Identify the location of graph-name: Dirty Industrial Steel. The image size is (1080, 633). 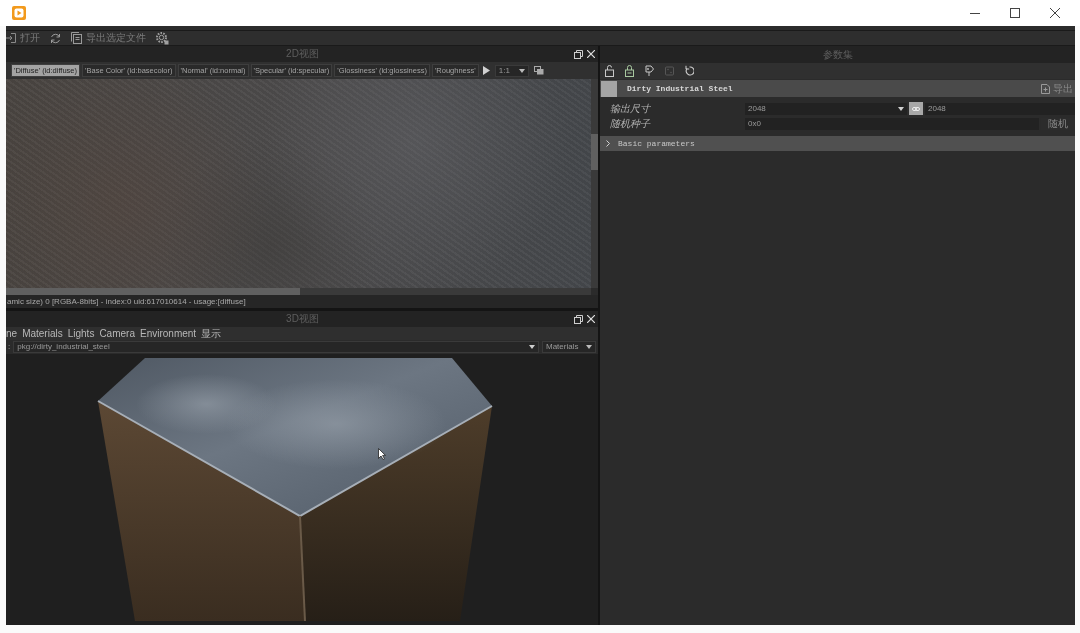
(679, 88).